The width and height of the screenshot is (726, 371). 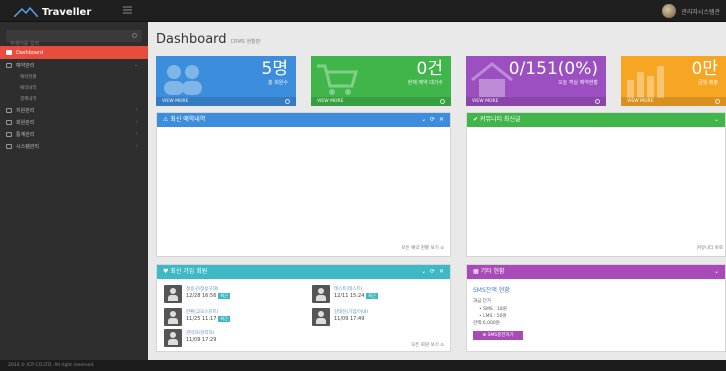 I want to click on view-all-reservations-link: 모든 예약 현황 보기 ⊙, so click(x=422, y=248).